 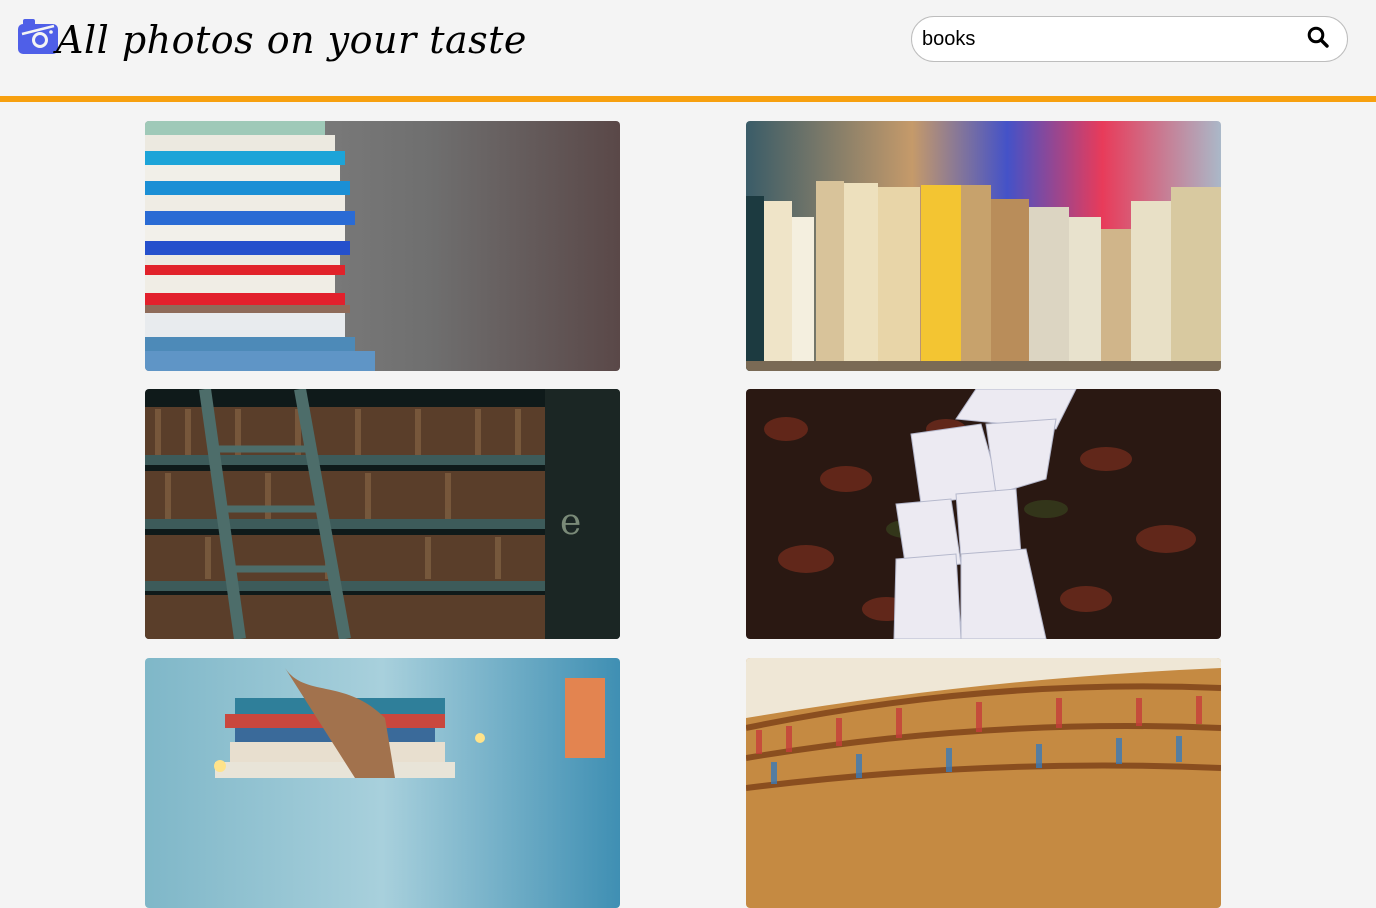 I want to click on stack-of-colorful-books-icon, so click(x=382, y=246).